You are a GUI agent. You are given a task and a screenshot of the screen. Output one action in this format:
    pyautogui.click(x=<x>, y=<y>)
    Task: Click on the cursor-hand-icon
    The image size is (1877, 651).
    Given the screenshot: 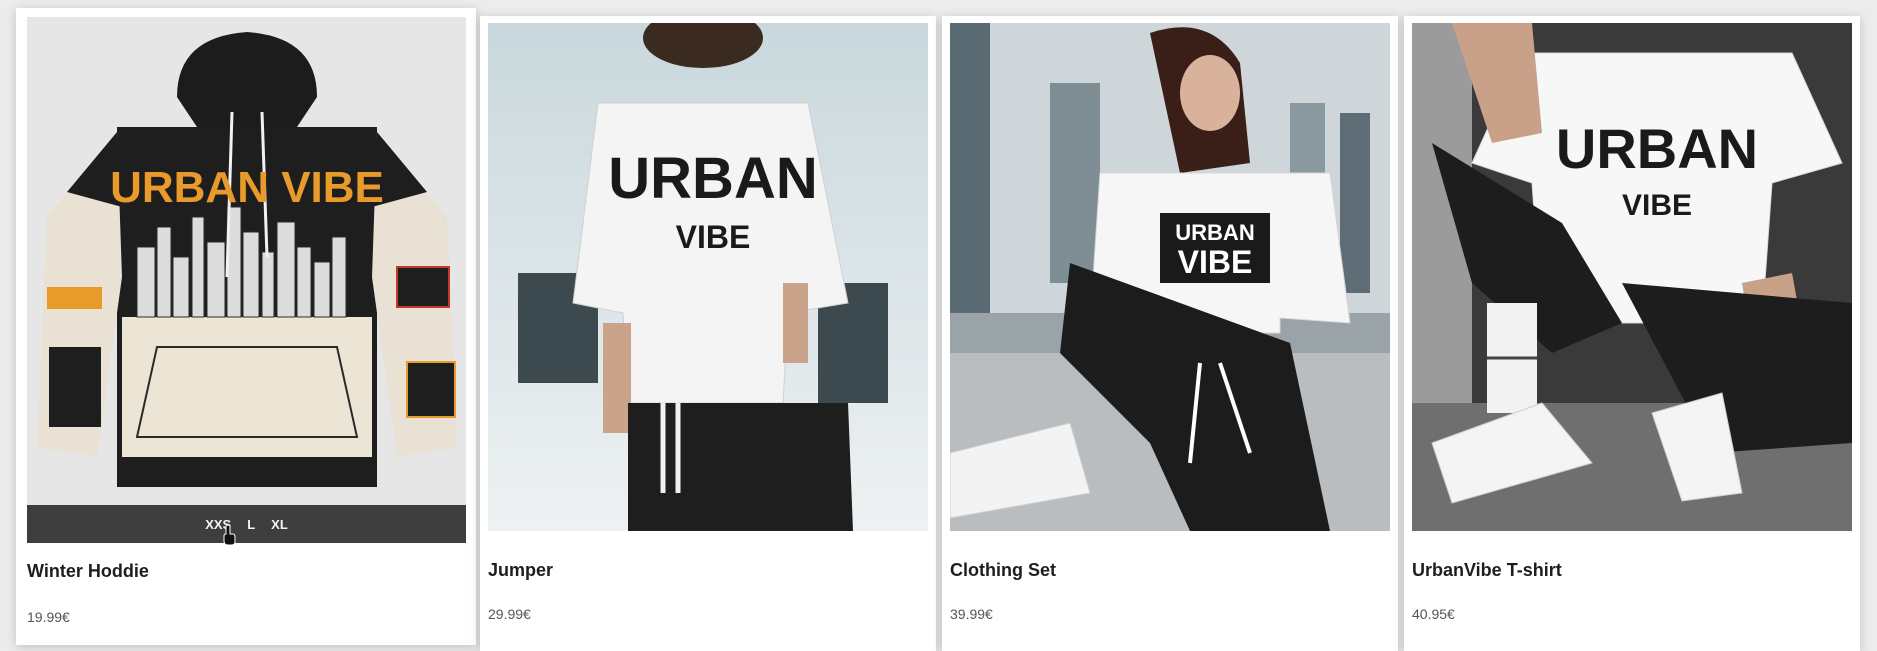 What is the action you would take?
    pyautogui.click(x=229, y=535)
    